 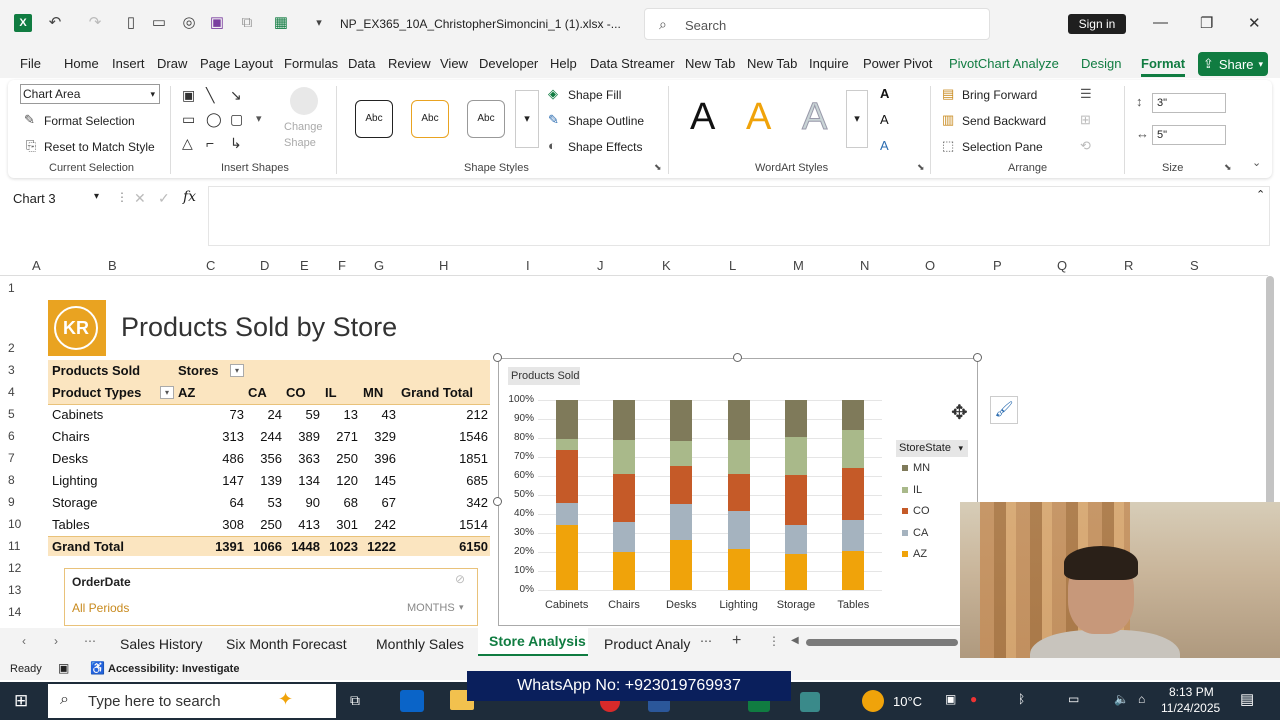 I want to click on column-header: L, so click(x=732, y=265).